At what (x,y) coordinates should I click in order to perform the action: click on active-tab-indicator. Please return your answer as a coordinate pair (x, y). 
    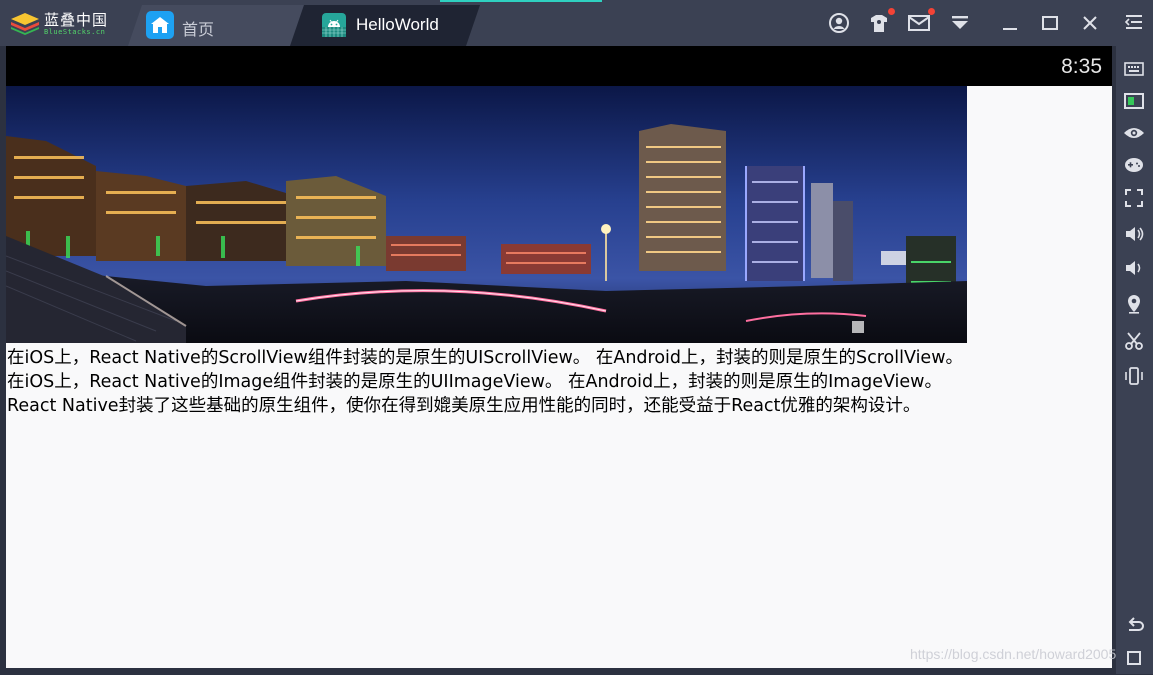
    Looking at the image, I should click on (521, 1).